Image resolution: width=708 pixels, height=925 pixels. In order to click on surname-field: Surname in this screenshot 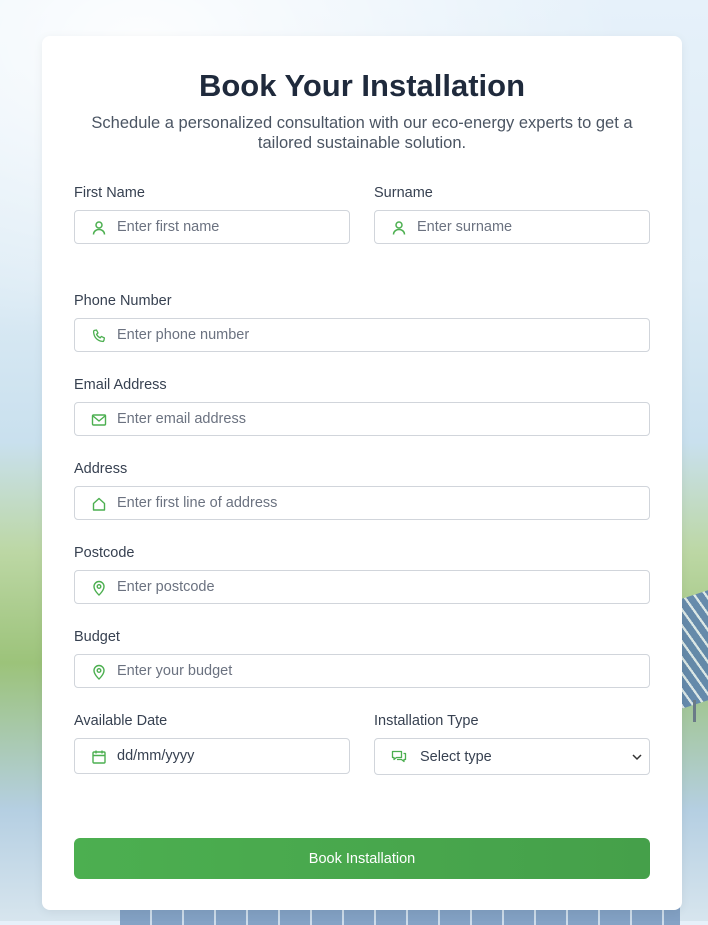, I will do `click(512, 214)`.